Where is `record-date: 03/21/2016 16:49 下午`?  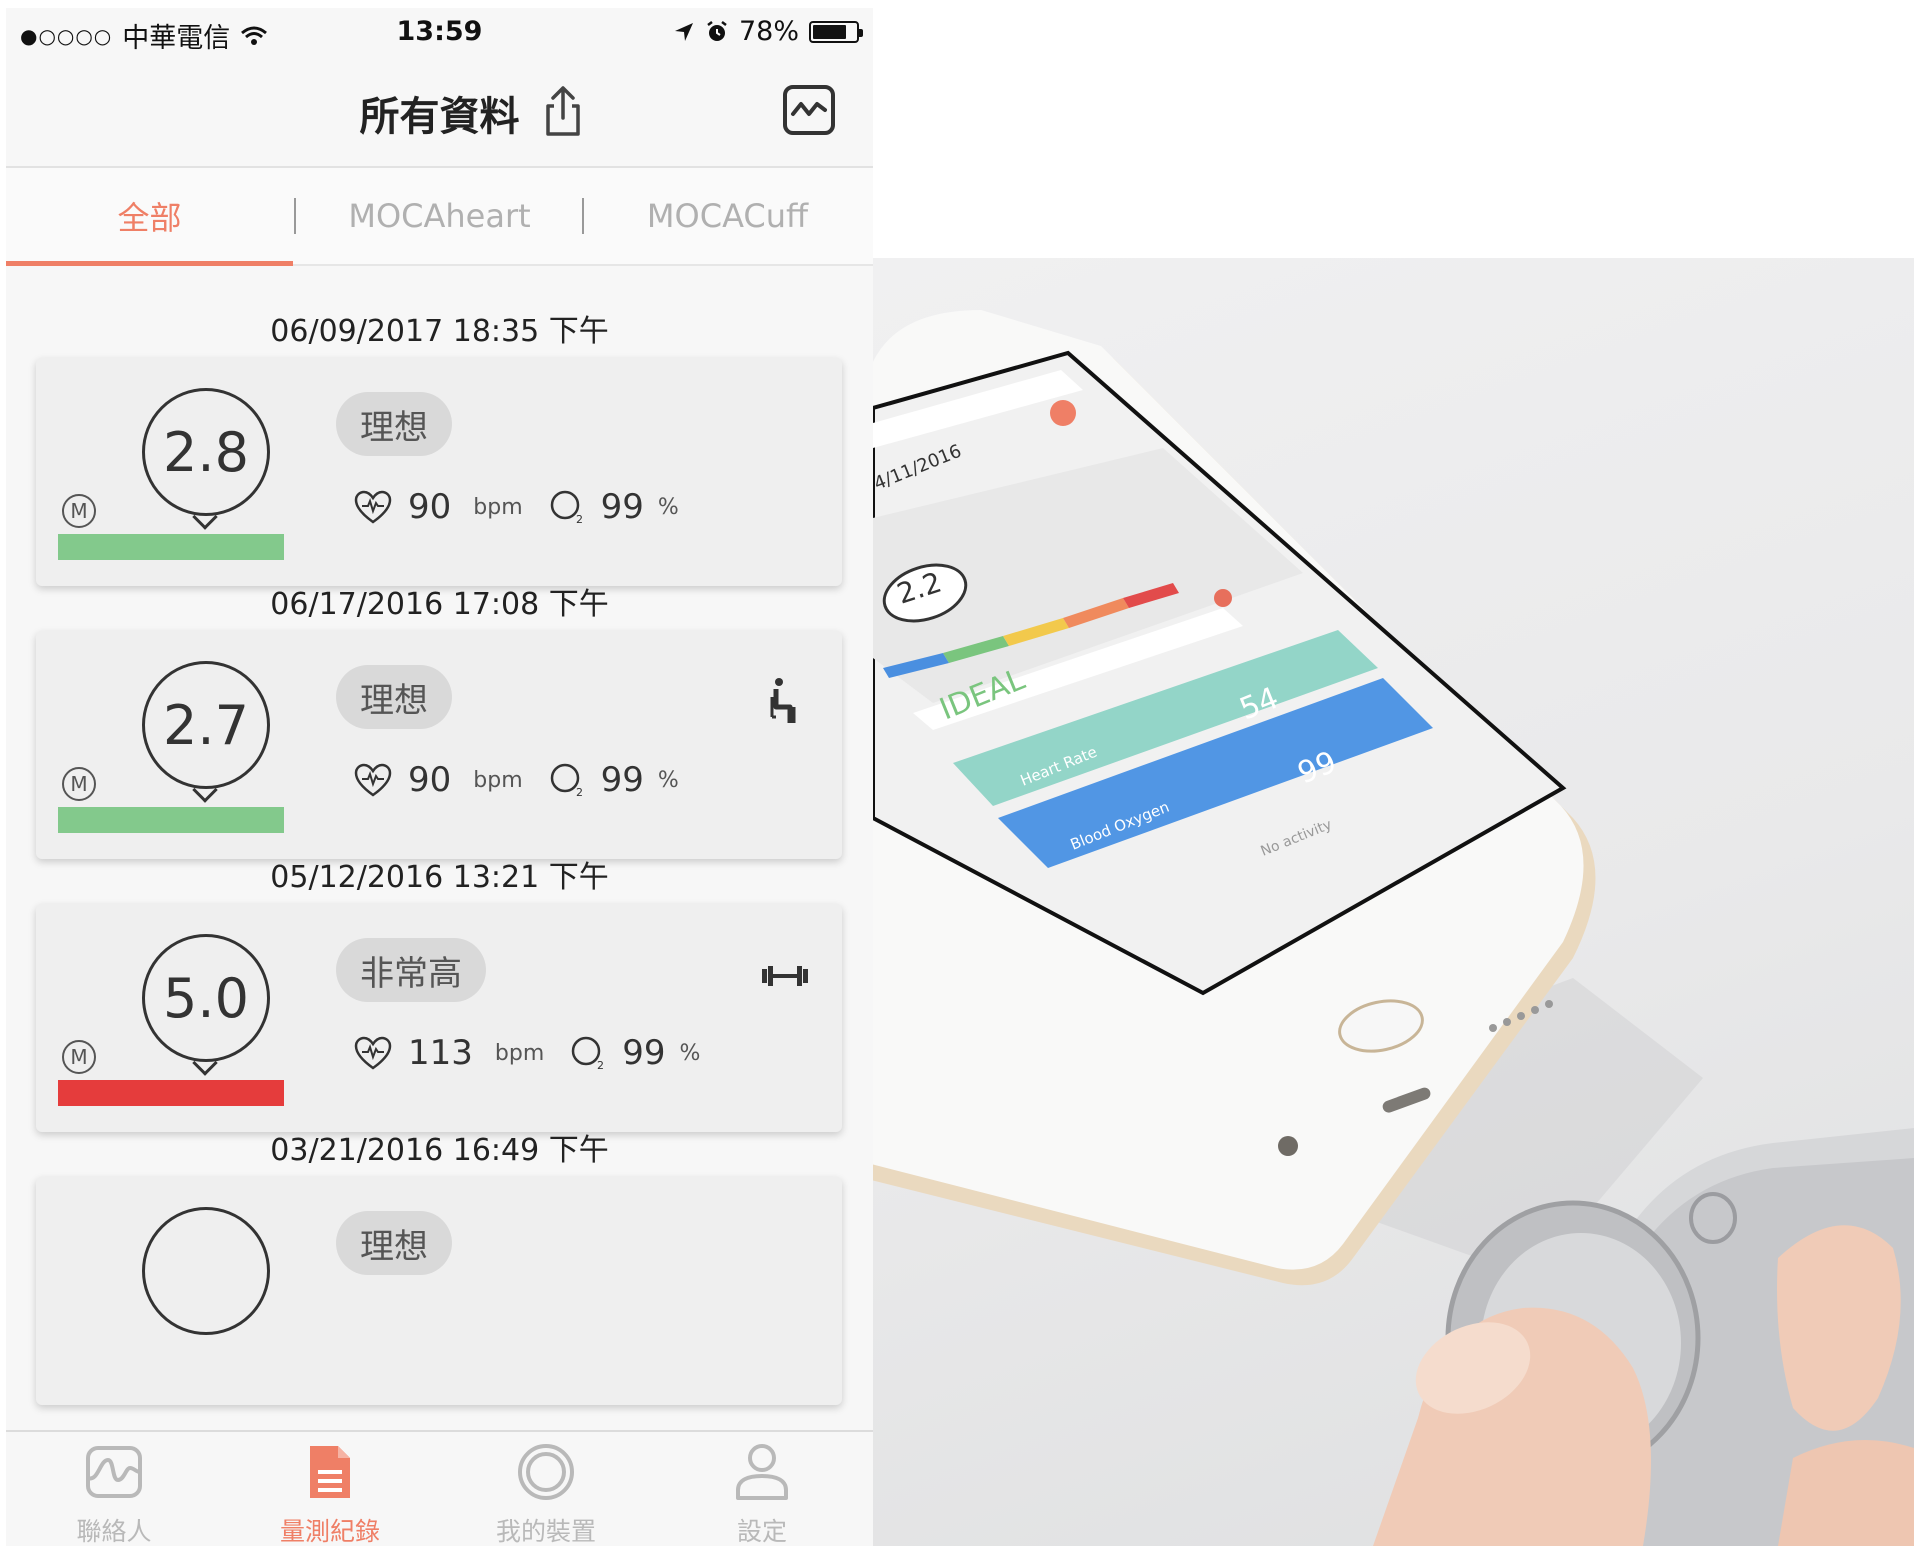
record-date: 03/21/2016 16:49 下午 is located at coordinates (439, 1150).